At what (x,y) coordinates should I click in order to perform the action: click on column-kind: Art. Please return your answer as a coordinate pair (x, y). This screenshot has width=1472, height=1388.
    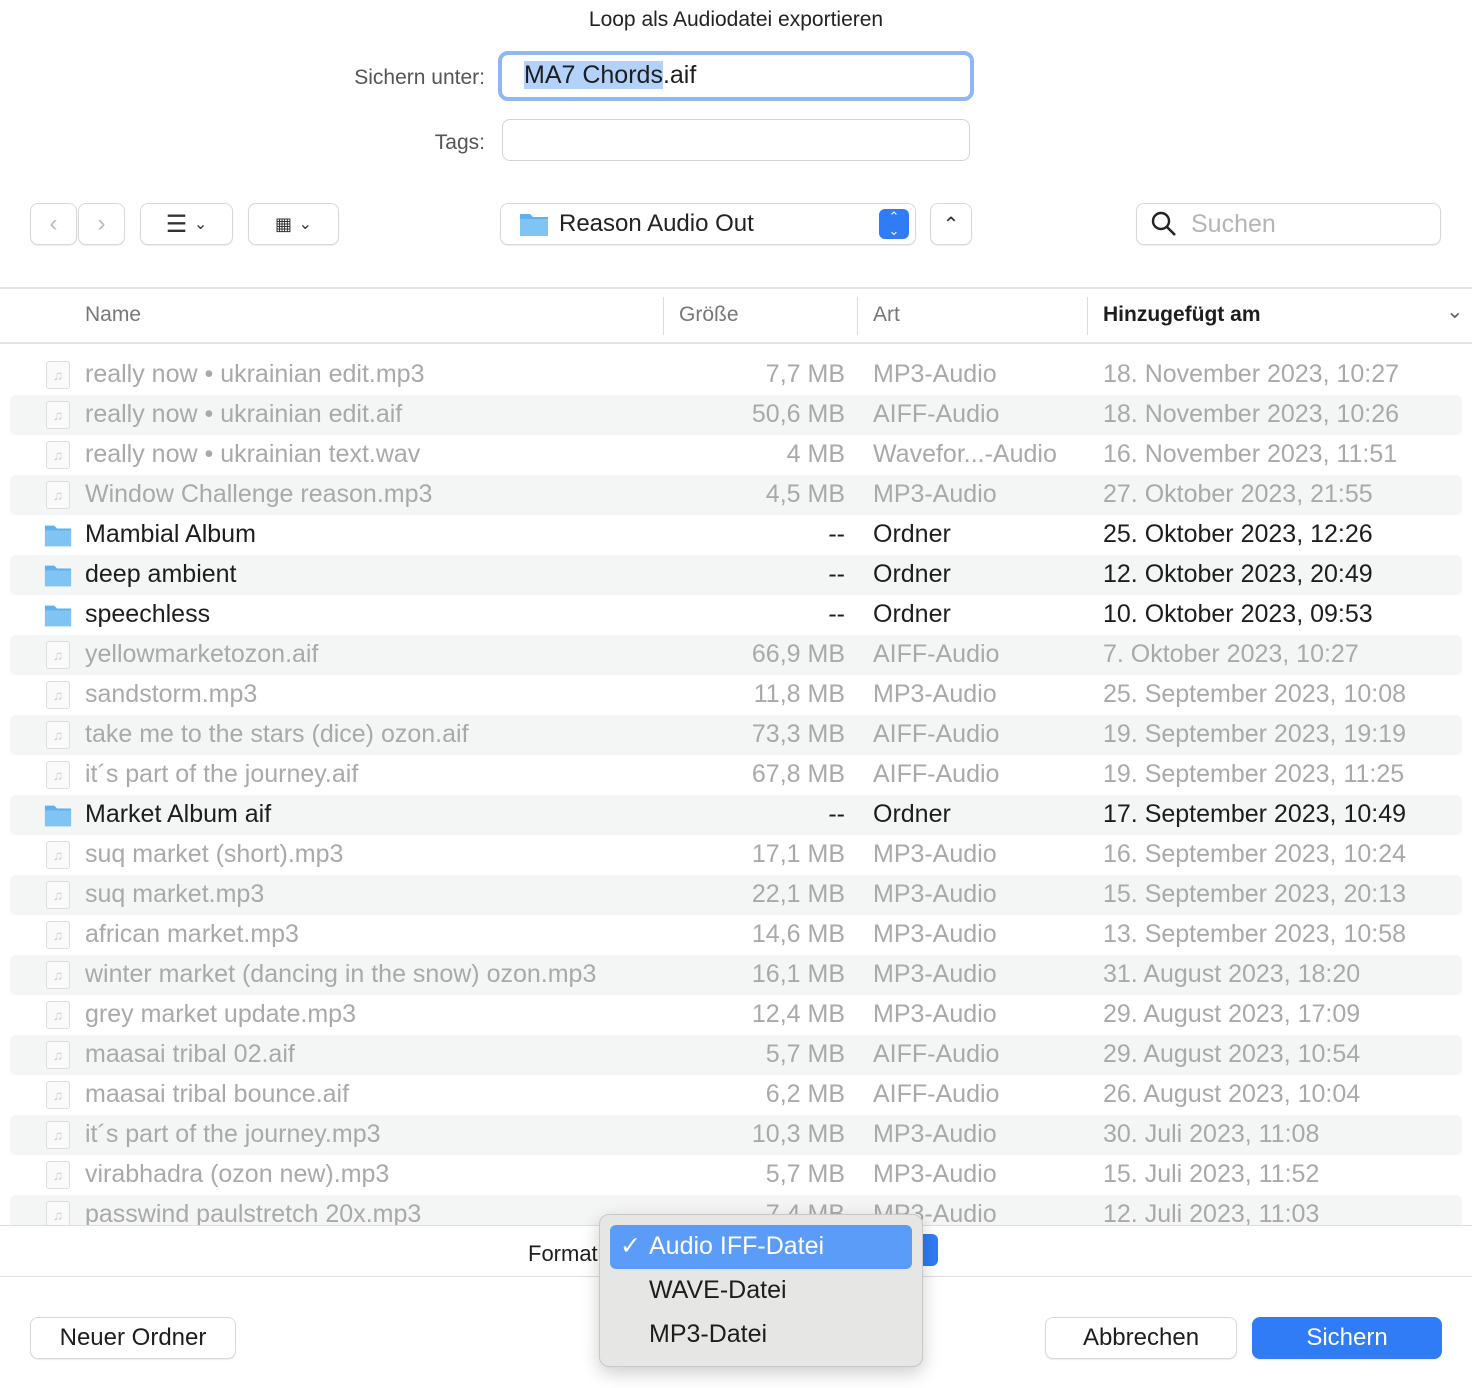
    Looking at the image, I should click on (886, 315).